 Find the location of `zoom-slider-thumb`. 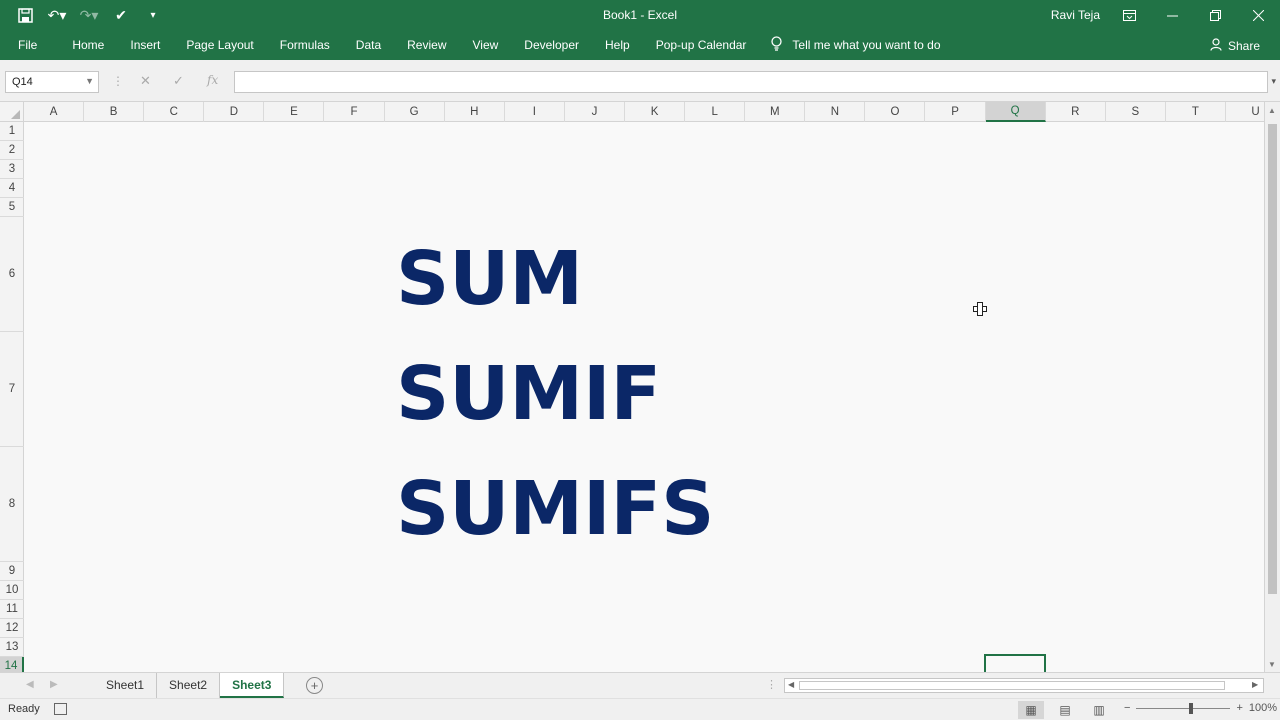

zoom-slider-thumb is located at coordinates (1191, 708).